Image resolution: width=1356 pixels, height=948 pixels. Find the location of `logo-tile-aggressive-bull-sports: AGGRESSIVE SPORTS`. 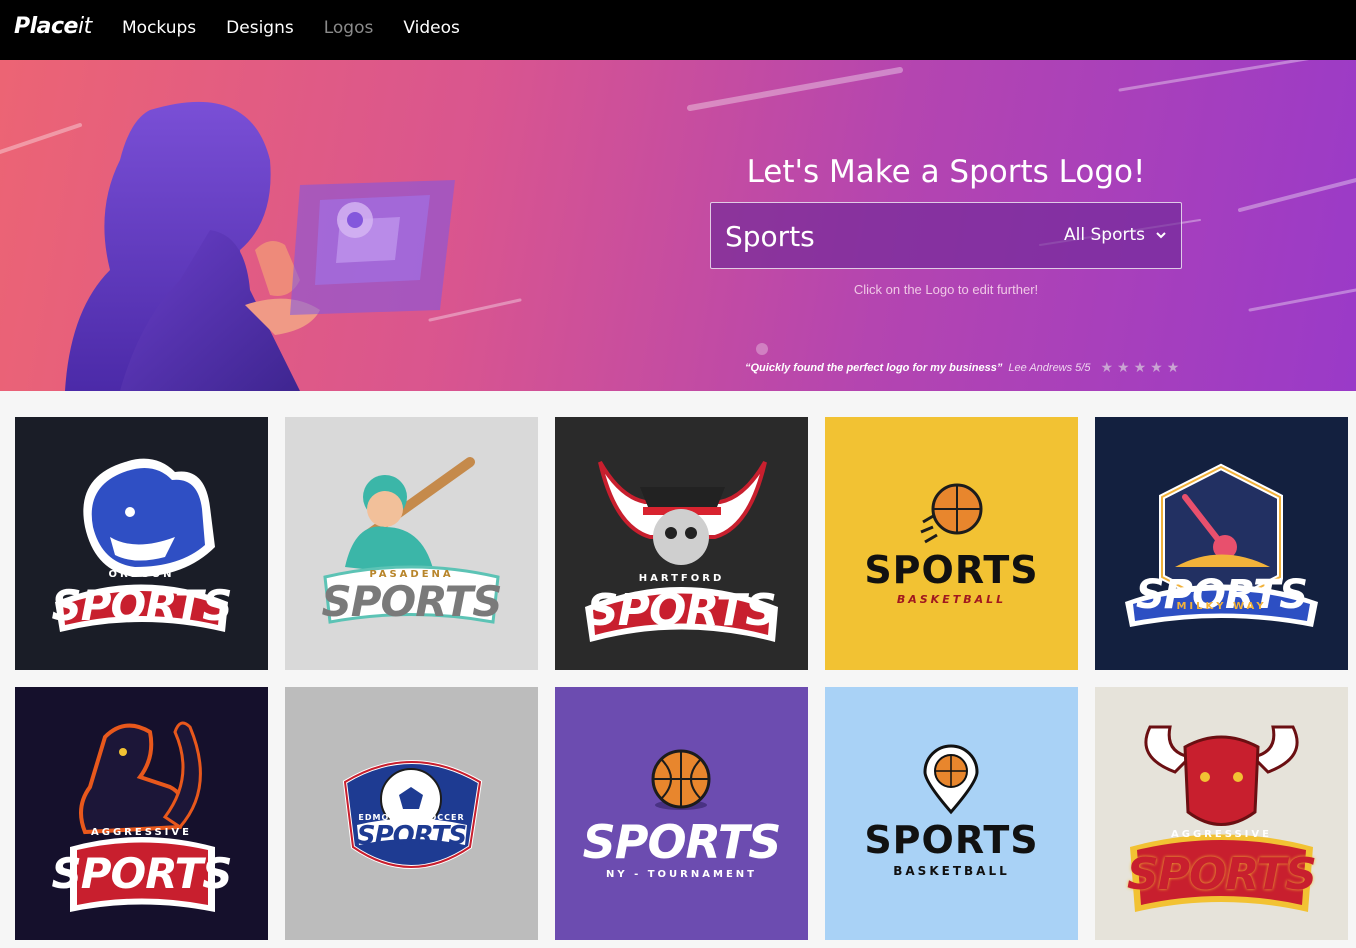

logo-tile-aggressive-bull-sports: AGGRESSIVE SPORTS is located at coordinates (1221, 813).